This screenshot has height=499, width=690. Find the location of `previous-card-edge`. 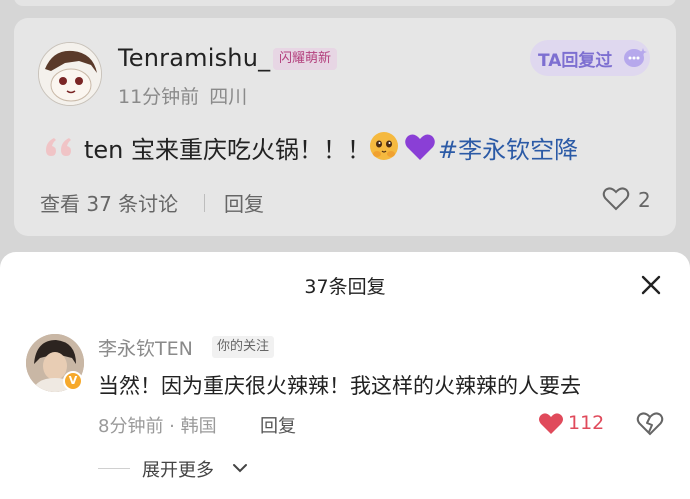

previous-card-edge is located at coordinates (345, 3).